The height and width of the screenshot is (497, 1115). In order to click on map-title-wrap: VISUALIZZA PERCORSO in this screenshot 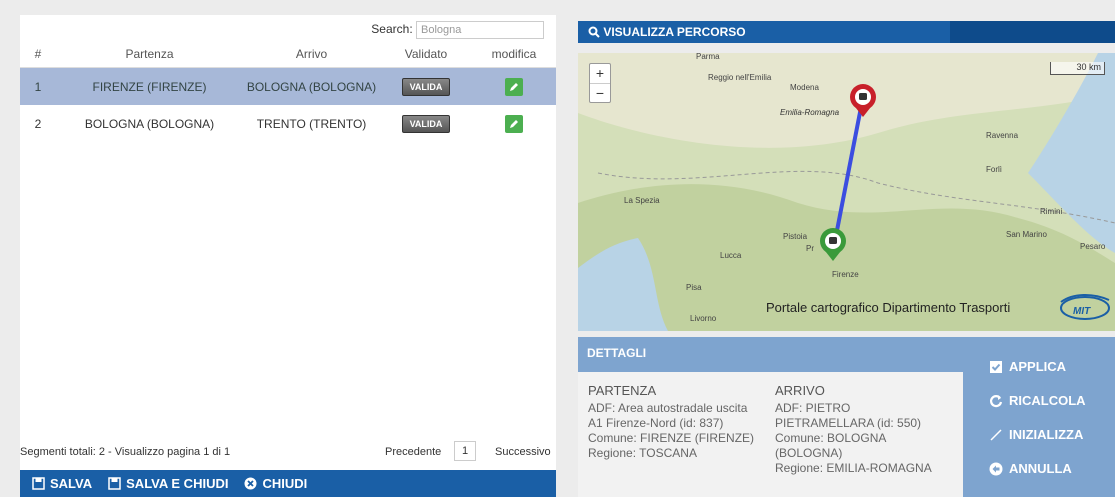, I will do `click(667, 32)`.